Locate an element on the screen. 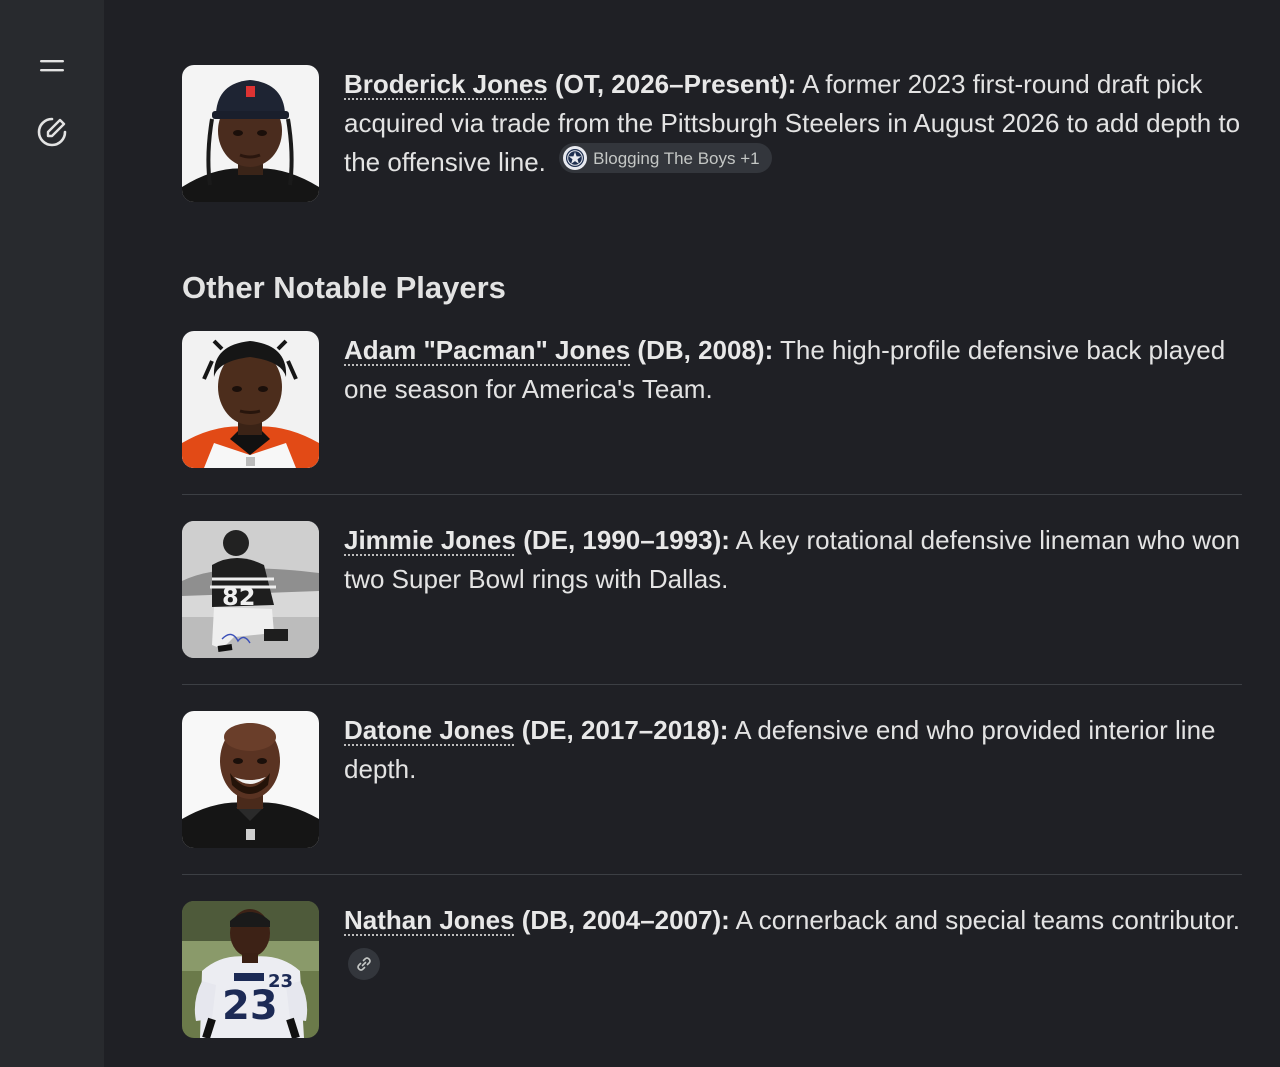 This screenshot has height=1067, width=1280. player-name-link: Adam "Pacman" Jones is located at coordinates (487, 350).